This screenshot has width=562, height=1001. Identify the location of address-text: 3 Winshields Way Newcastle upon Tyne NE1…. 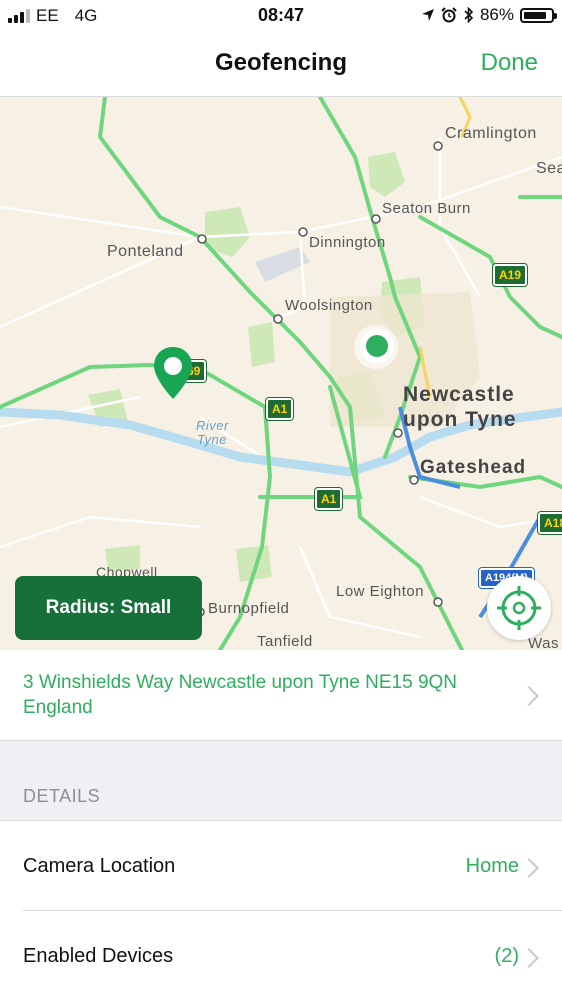
(240, 695).